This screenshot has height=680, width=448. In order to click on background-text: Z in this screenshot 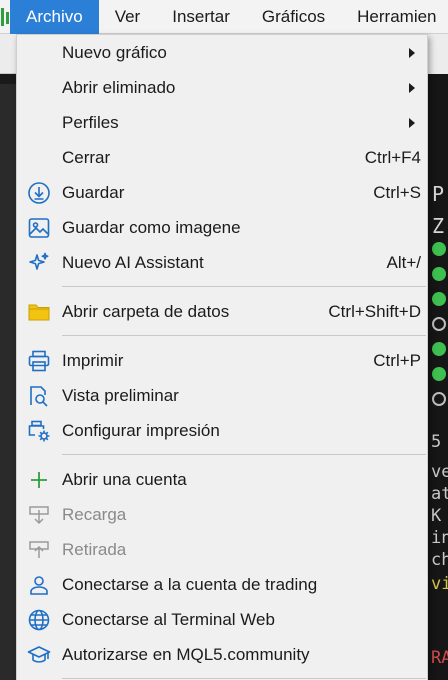, I will do `click(438, 226)`.